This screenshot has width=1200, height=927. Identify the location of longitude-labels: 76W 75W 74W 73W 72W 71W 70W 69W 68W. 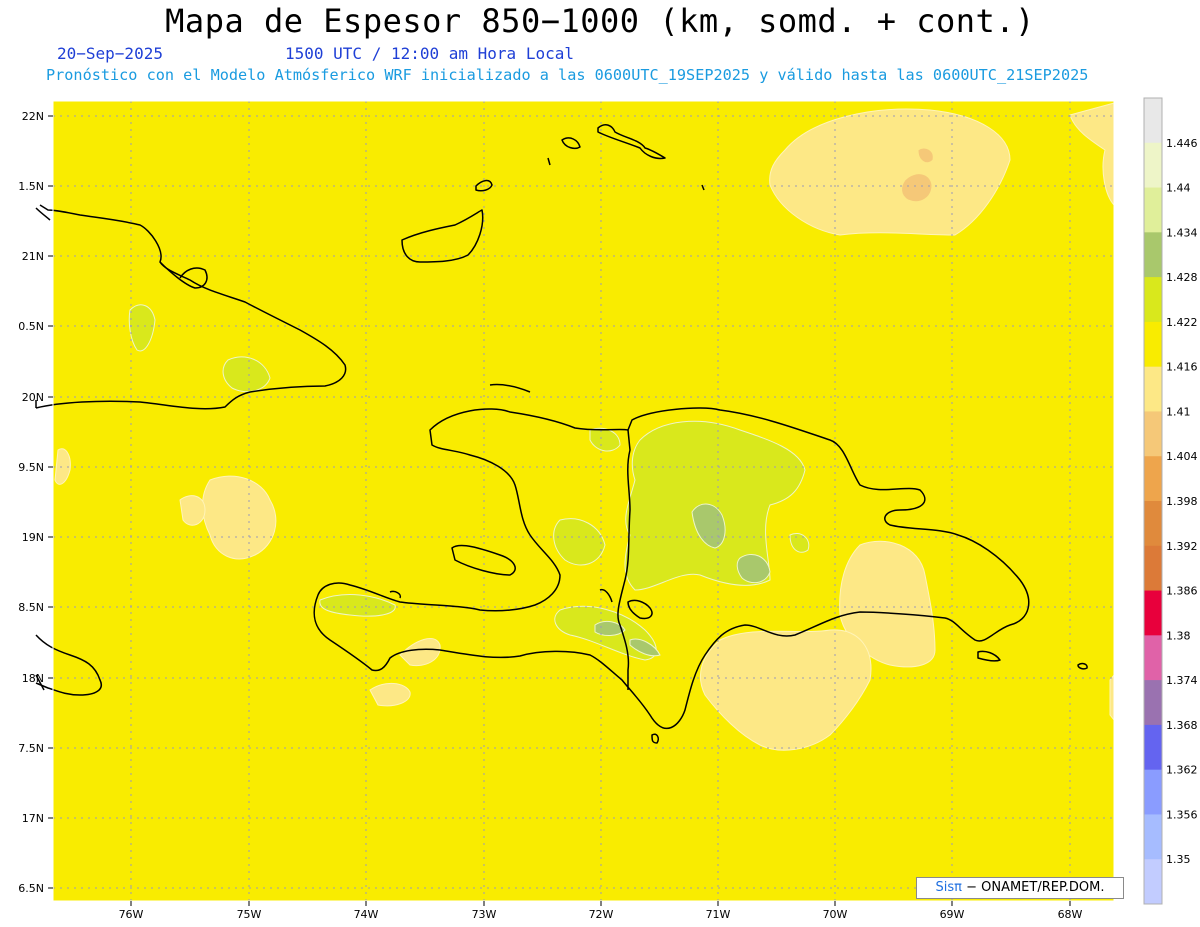
(601, 914).